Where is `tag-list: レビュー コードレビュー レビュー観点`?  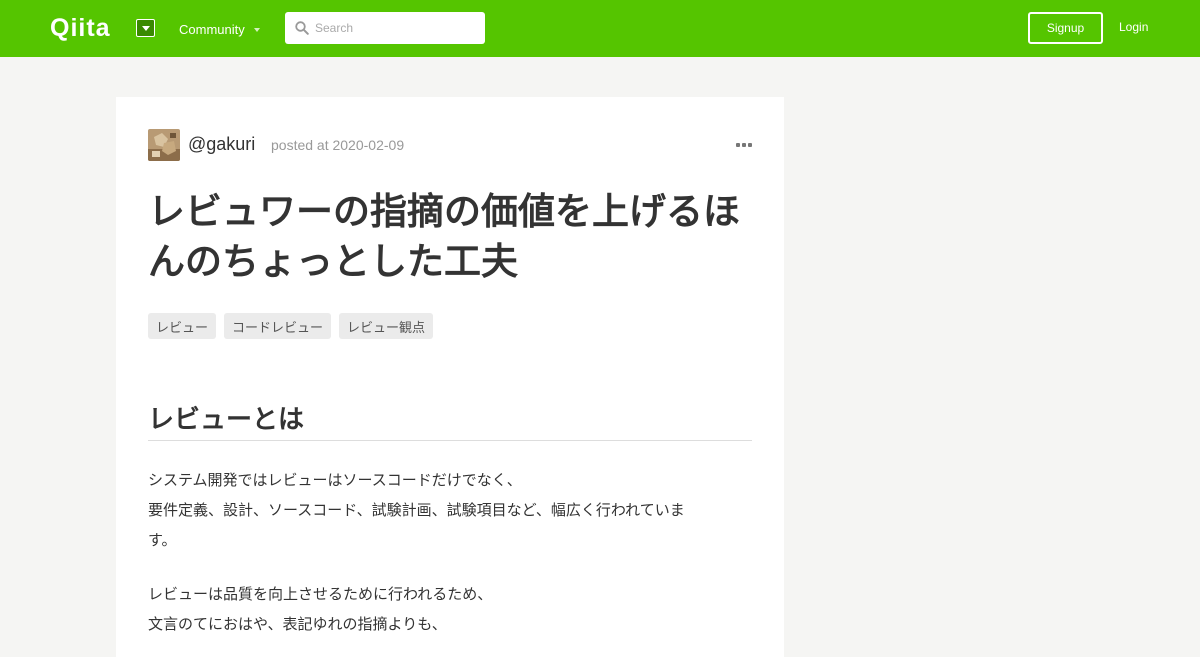
tag-list: レビュー コードレビュー レビュー観点 is located at coordinates (291, 326).